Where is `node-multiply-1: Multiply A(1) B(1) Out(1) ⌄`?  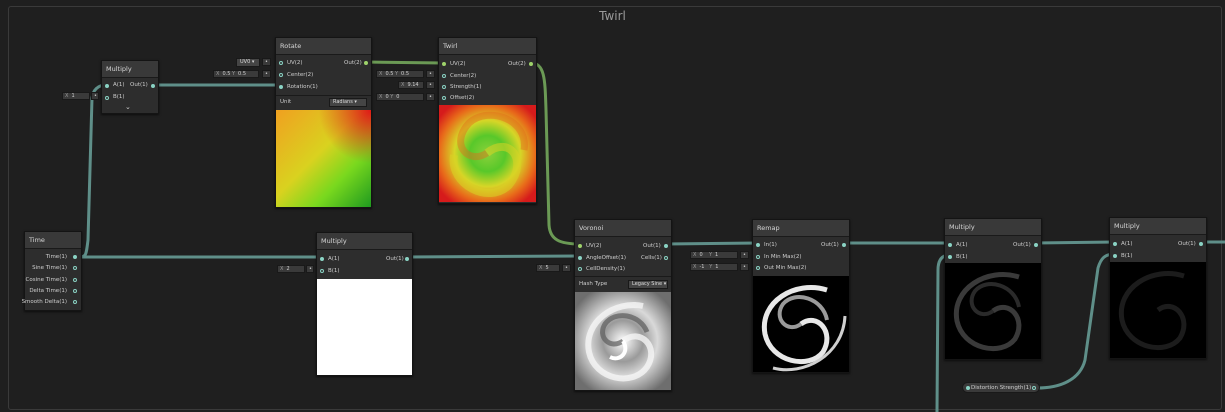
node-multiply-1: Multiply A(1) B(1) Out(1) ⌄ is located at coordinates (130, 87).